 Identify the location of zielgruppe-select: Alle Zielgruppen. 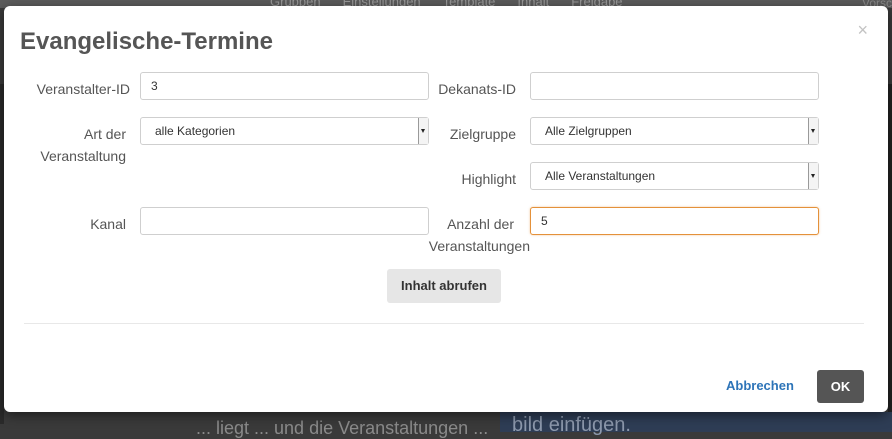
(674, 131).